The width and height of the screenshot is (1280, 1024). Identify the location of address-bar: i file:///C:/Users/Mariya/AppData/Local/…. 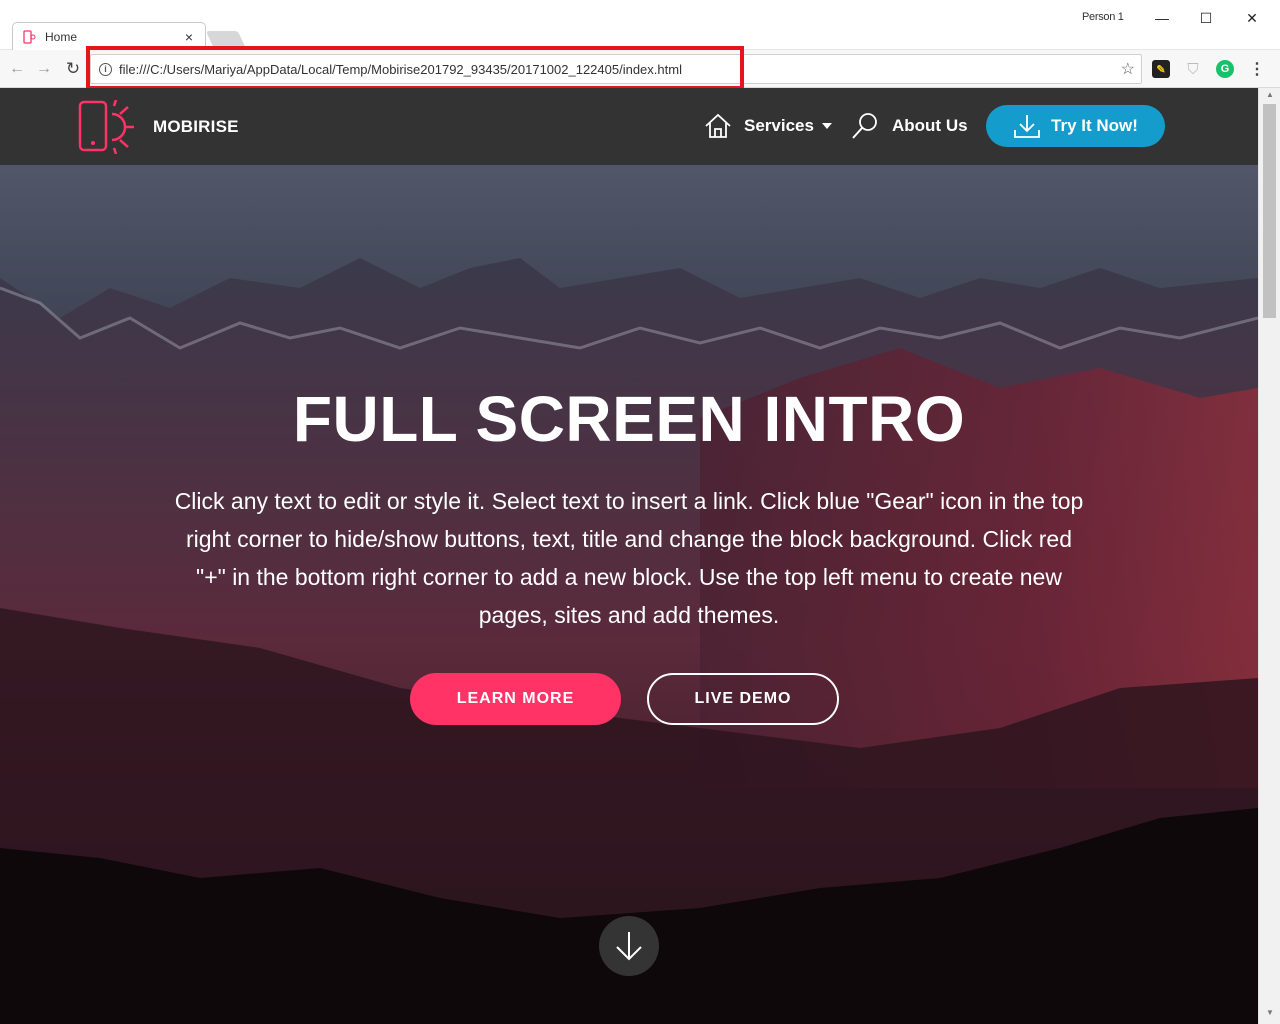
(616, 69).